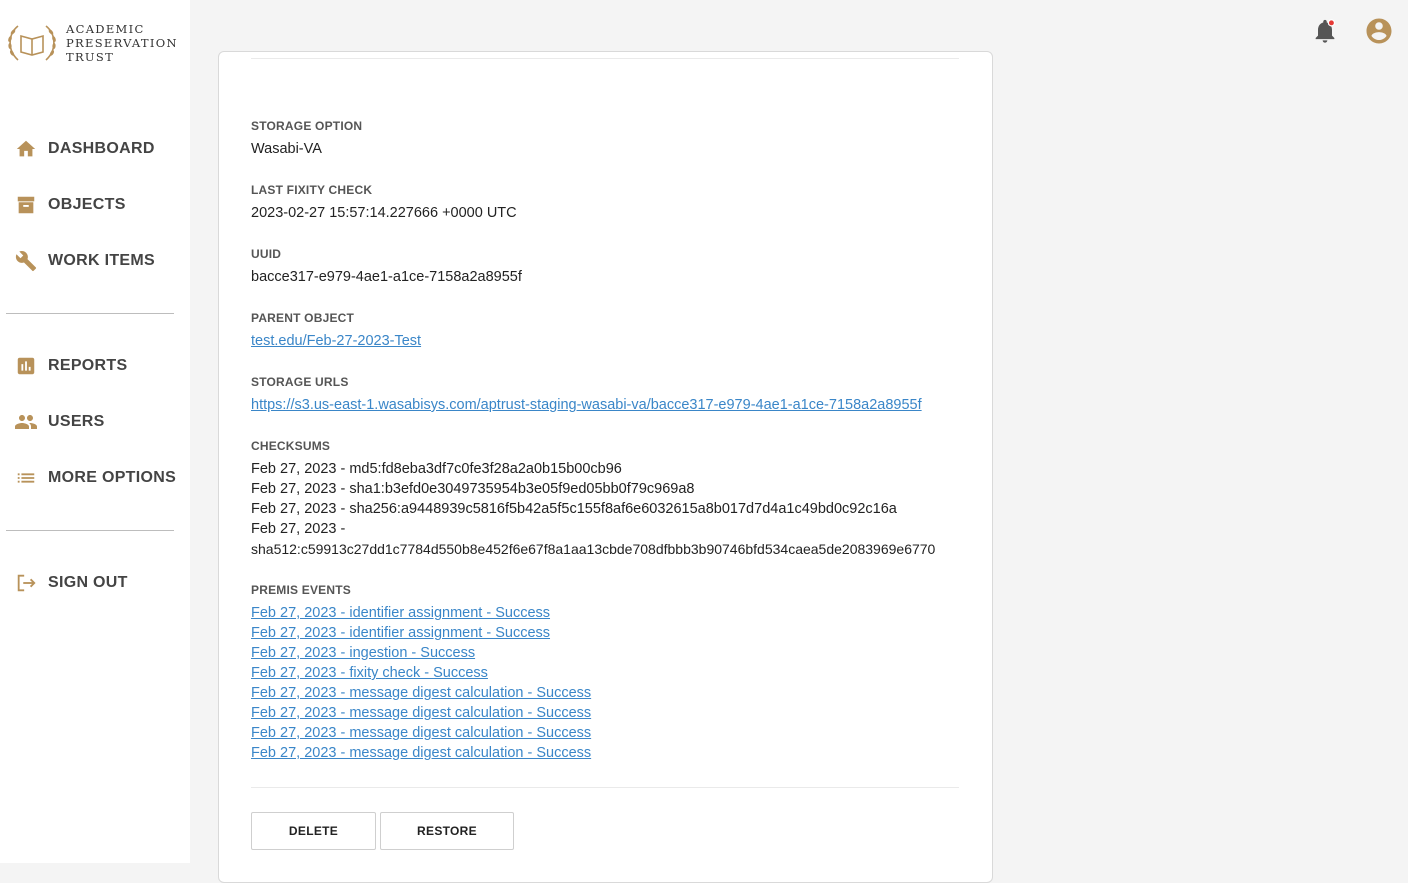 The image size is (1408, 883). Describe the element at coordinates (76, 421) in the screenshot. I see `sidebar-item-label: USERS` at that location.